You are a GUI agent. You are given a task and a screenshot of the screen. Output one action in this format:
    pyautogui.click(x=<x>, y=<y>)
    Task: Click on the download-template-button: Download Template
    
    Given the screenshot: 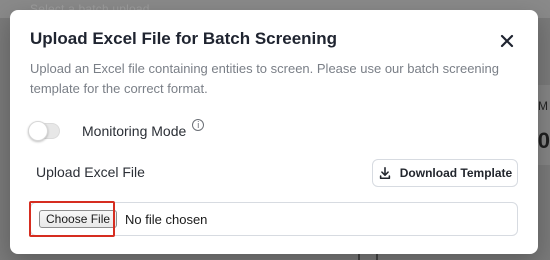 What is the action you would take?
    pyautogui.click(x=445, y=173)
    